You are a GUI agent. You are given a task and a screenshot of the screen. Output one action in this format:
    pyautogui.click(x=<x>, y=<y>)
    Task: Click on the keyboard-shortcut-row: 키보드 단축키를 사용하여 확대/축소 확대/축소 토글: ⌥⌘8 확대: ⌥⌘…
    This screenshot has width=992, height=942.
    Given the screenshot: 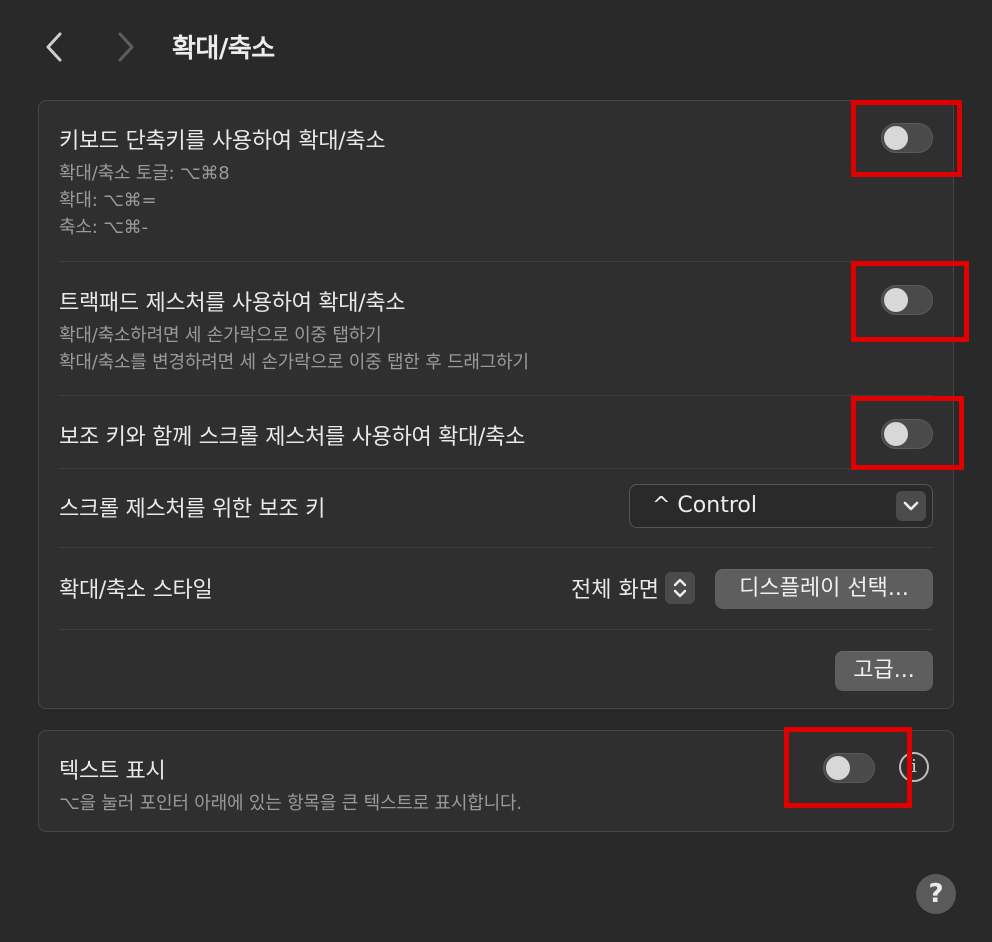 What is the action you would take?
    pyautogui.click(x=496, y=181)
    